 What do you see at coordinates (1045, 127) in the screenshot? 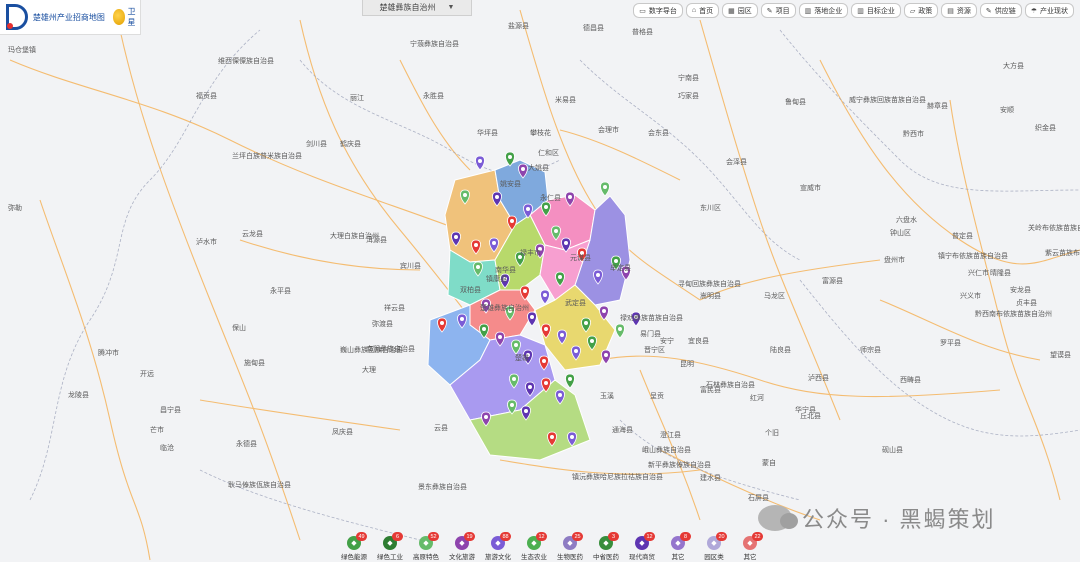
I see `map-place-label: 织金县` at bounding box center [1045, 127].